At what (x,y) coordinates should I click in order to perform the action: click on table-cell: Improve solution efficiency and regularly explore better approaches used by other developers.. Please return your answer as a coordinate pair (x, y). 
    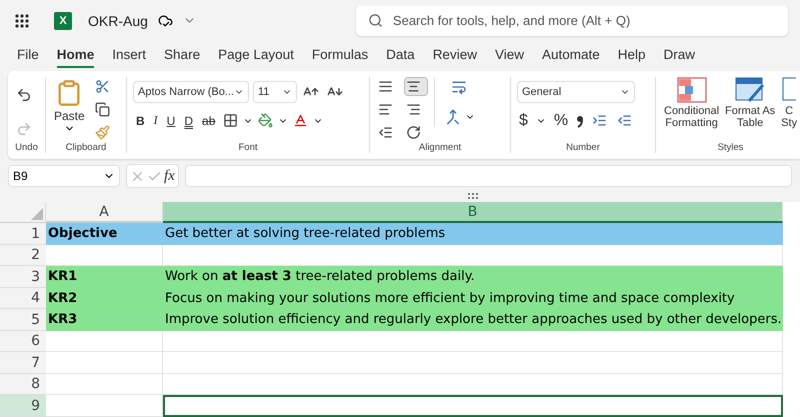
    Looking at the image, I should click on (473, 320).